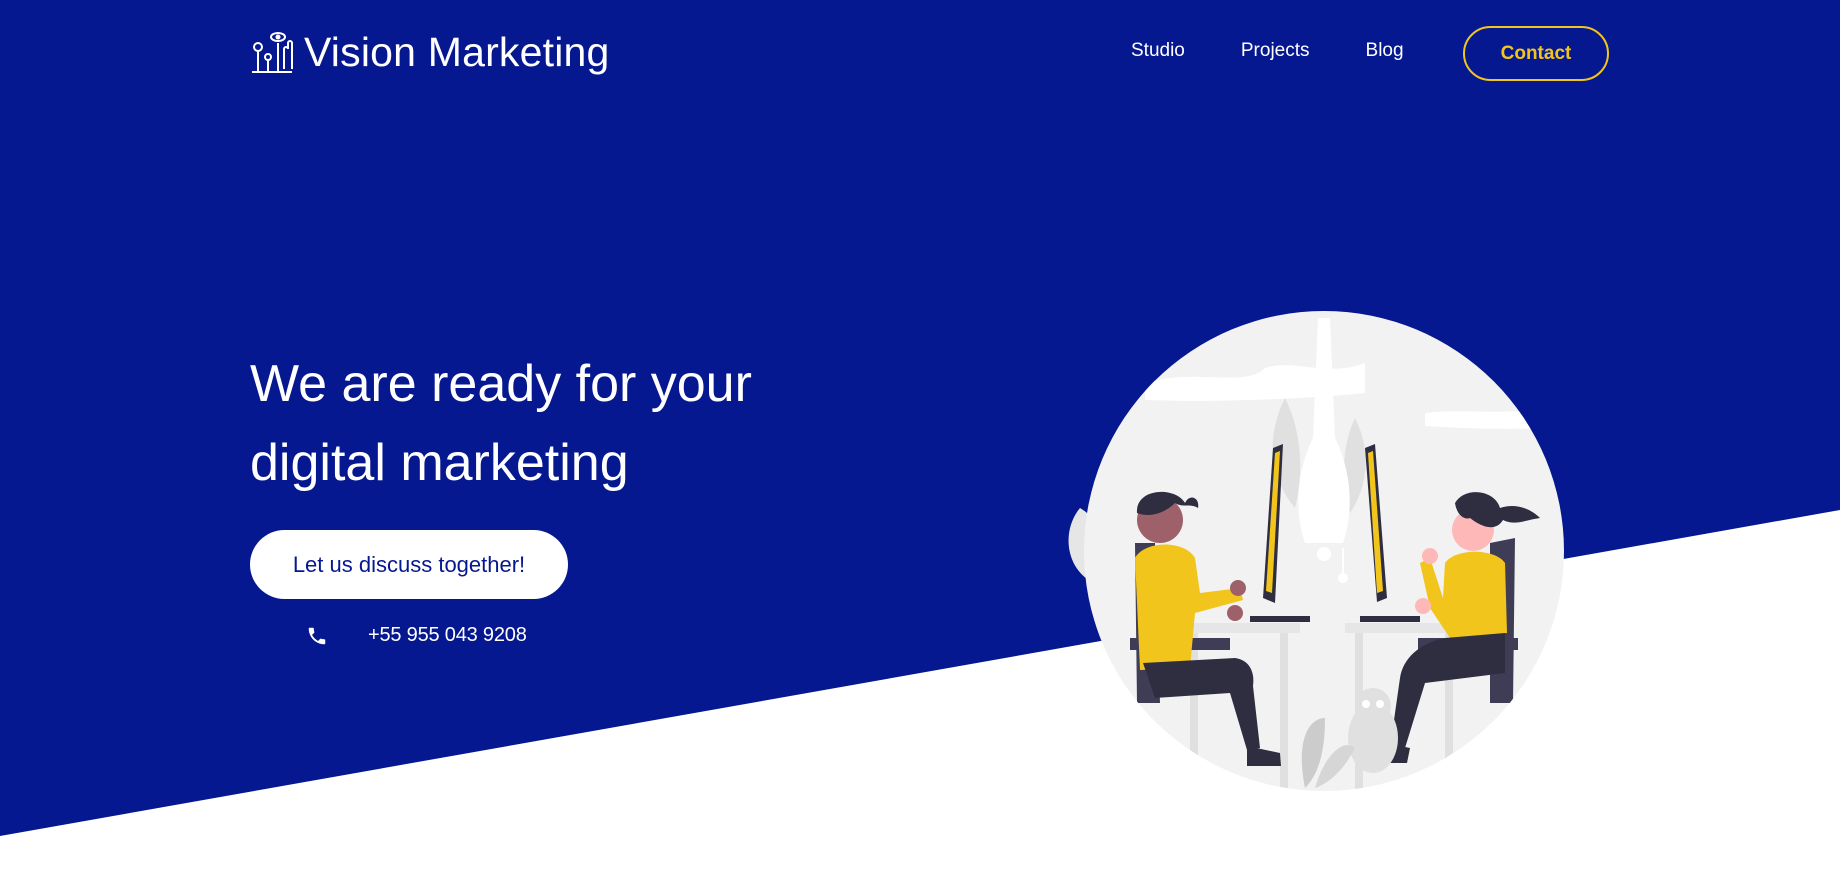 Image resolution: width=1840 pixels, height=888 pixels. I want to click on team-working-illustration, so click(1316, 551).